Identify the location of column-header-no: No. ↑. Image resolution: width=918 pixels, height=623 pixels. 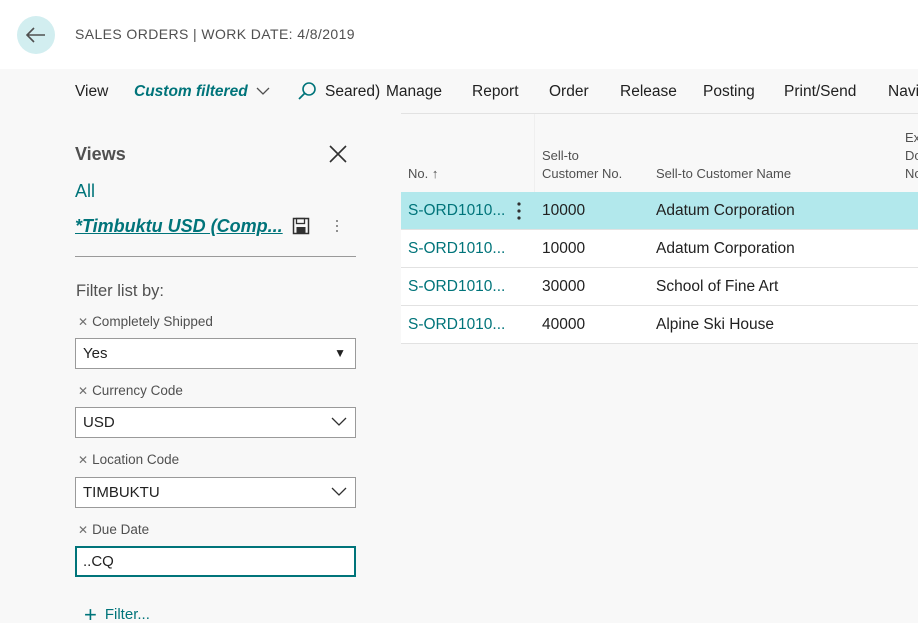
(423, 174).